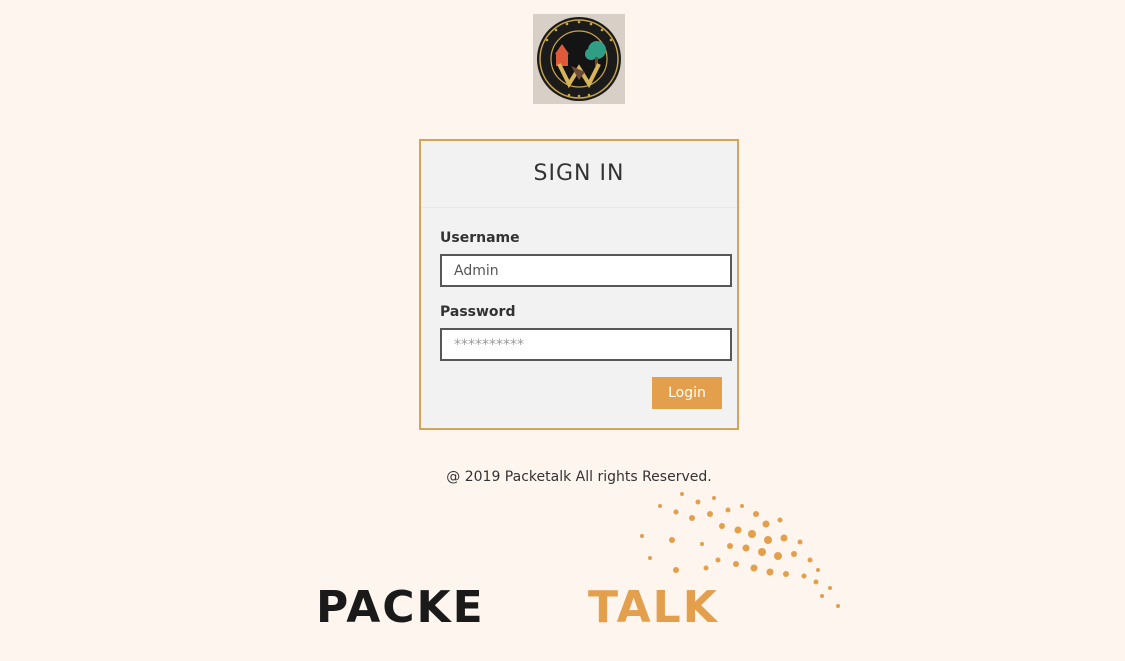  I want to click on login-button: Login, so click(687, 393).